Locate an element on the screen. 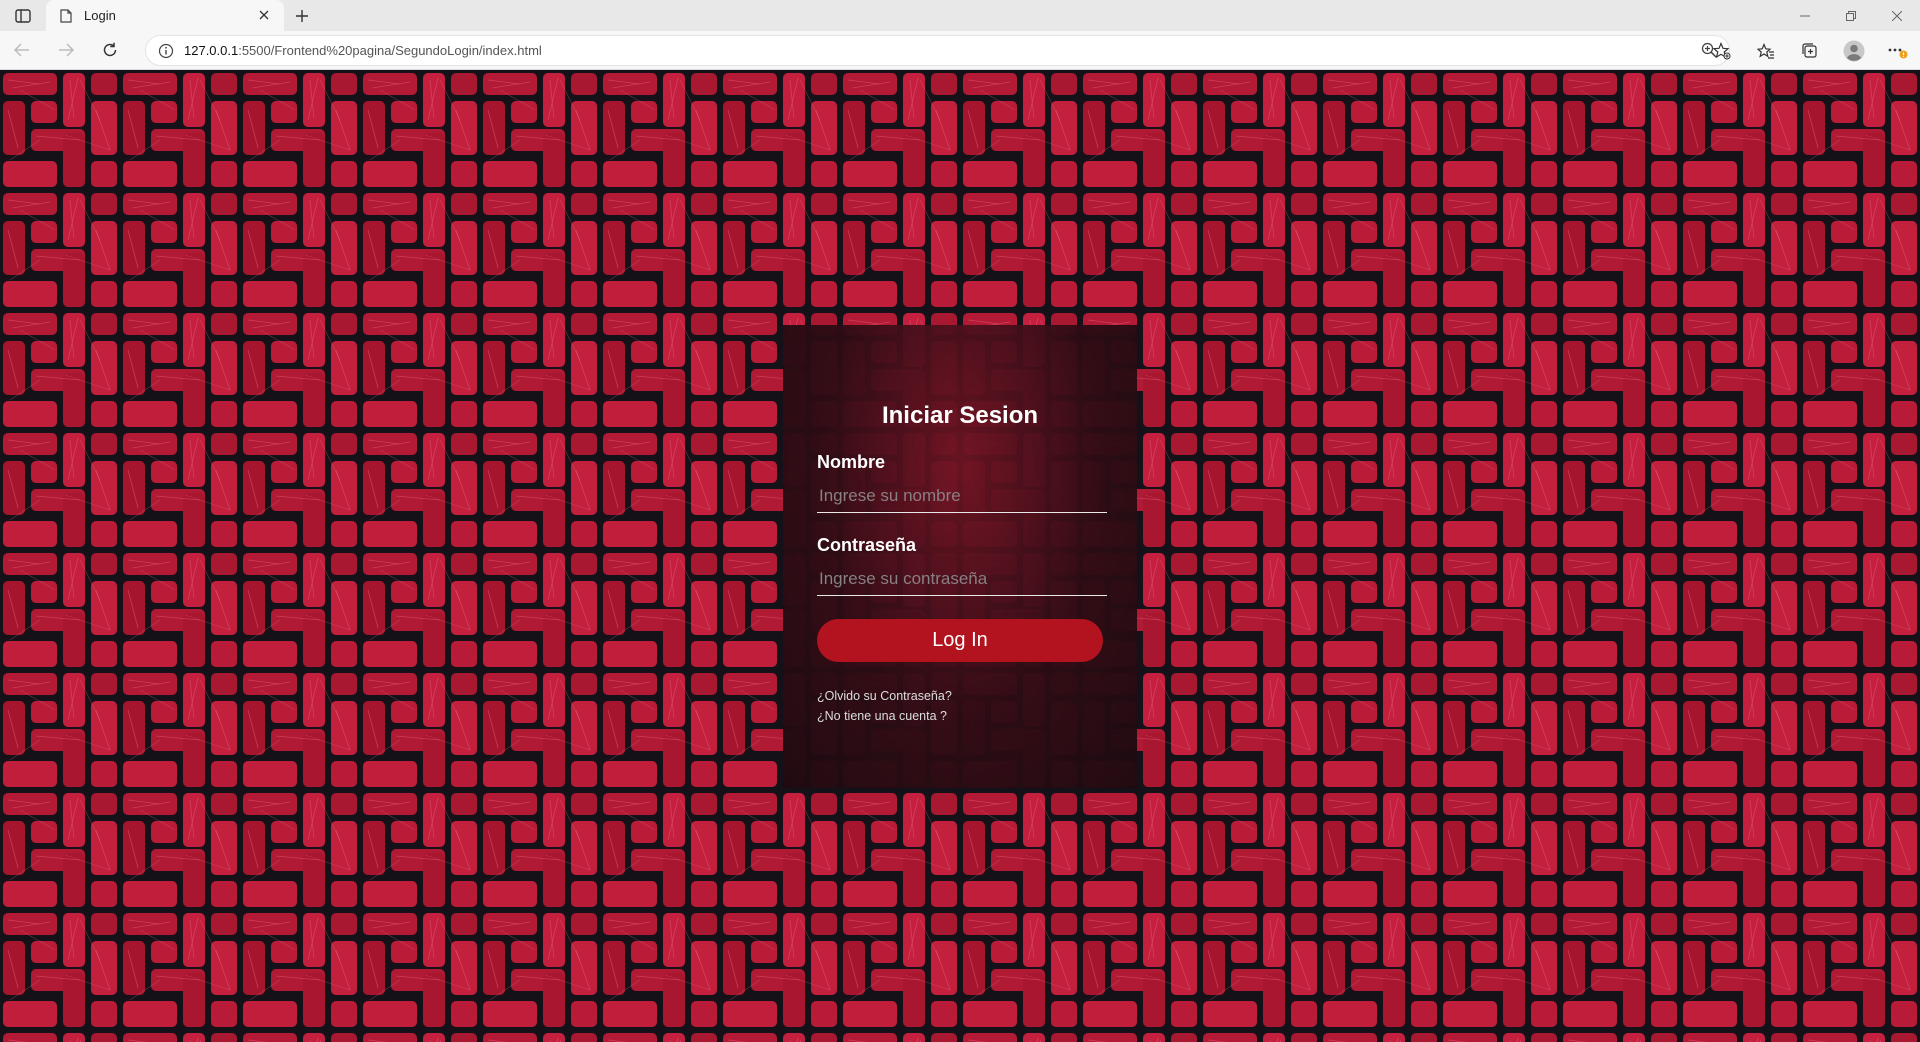  minimize-icon is located at coordinates (1805, 15).